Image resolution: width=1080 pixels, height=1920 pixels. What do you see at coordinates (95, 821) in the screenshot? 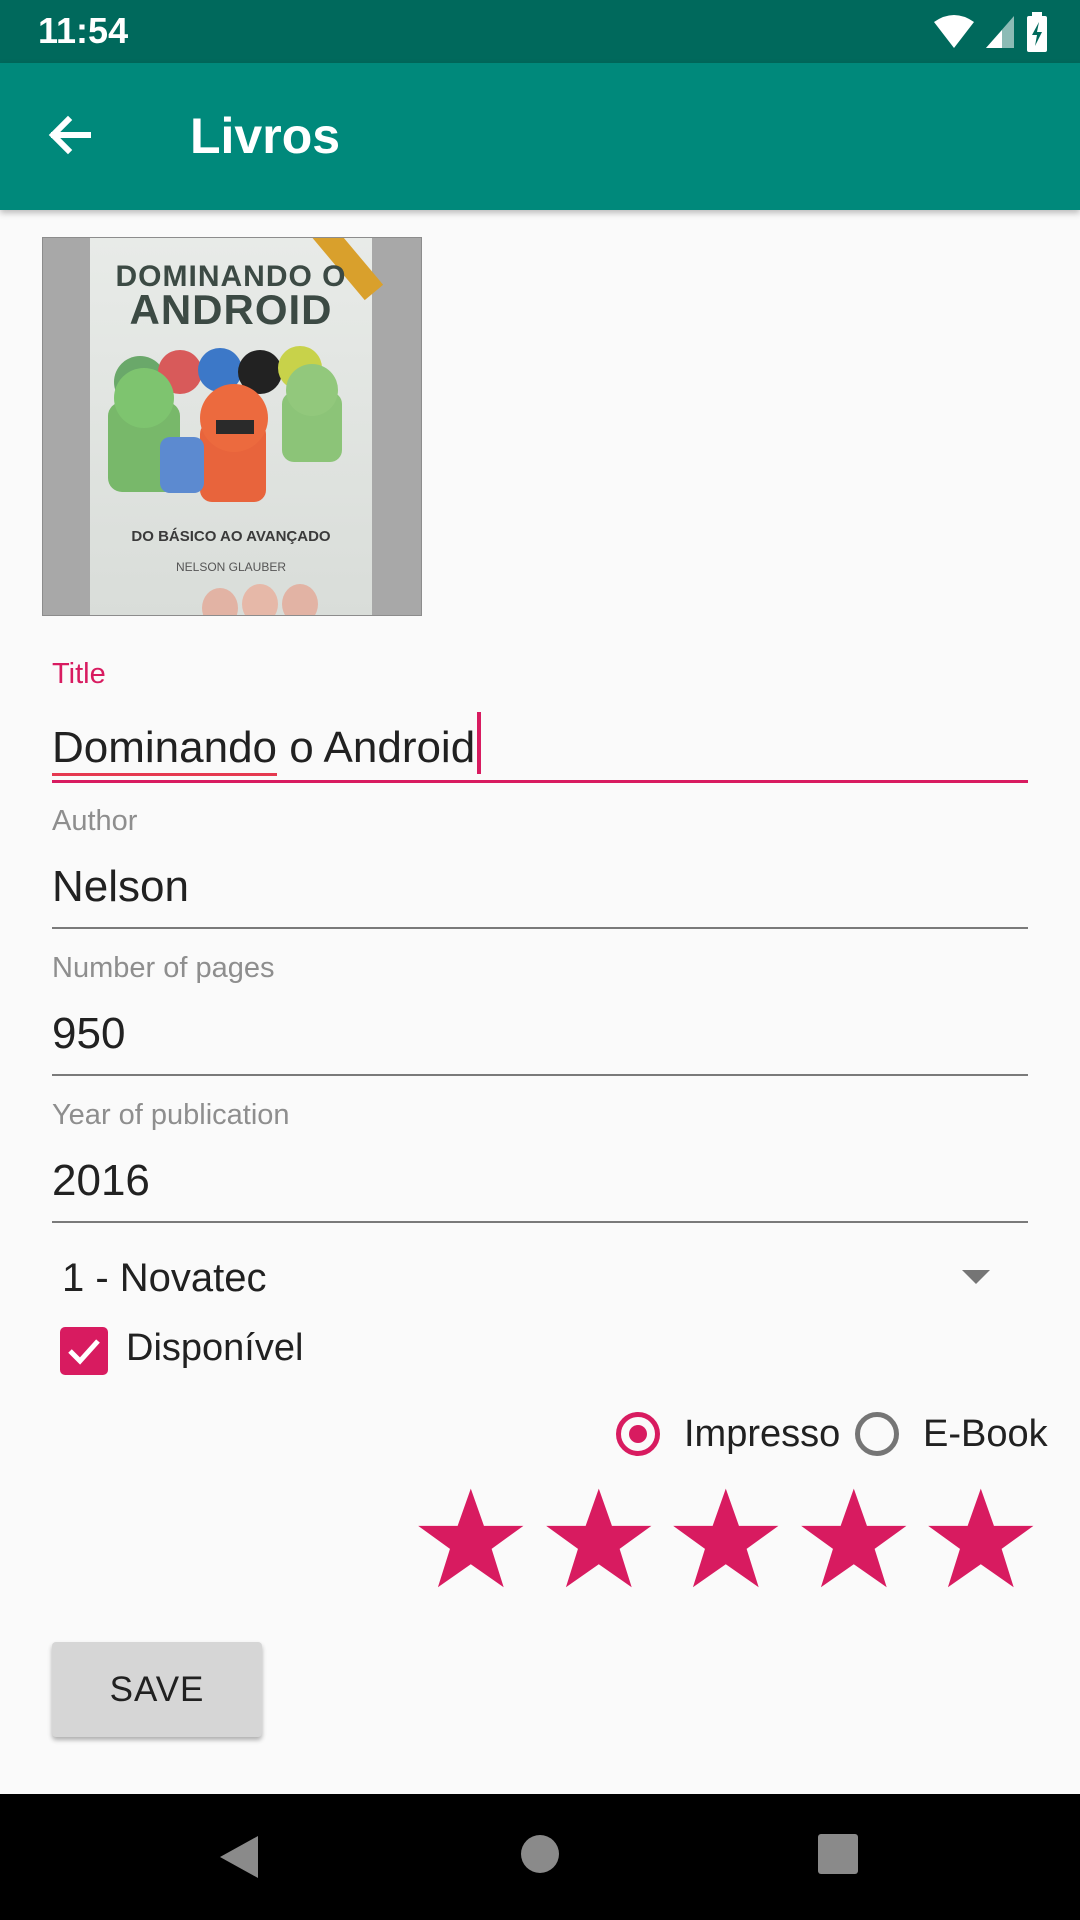
I see `author-label: Author` at bounding box center [95, 821].